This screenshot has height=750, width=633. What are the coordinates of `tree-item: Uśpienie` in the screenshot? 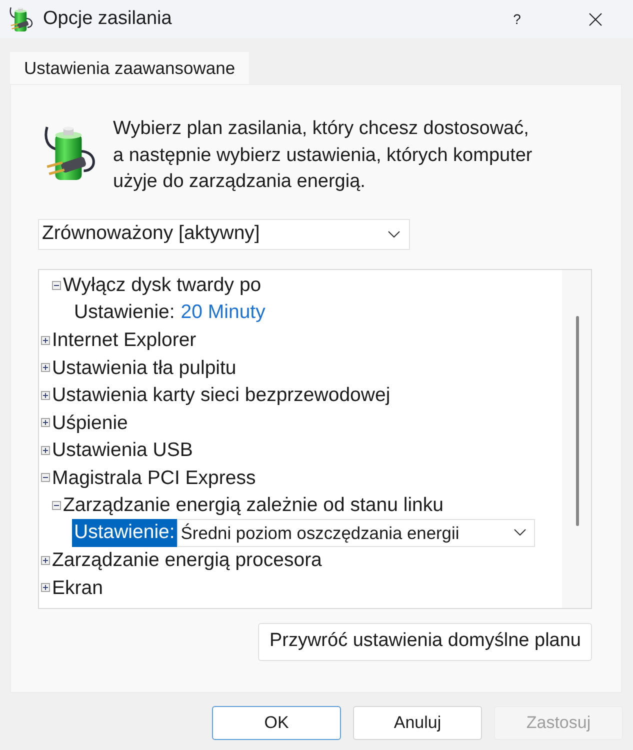 It's located at (90, 422).